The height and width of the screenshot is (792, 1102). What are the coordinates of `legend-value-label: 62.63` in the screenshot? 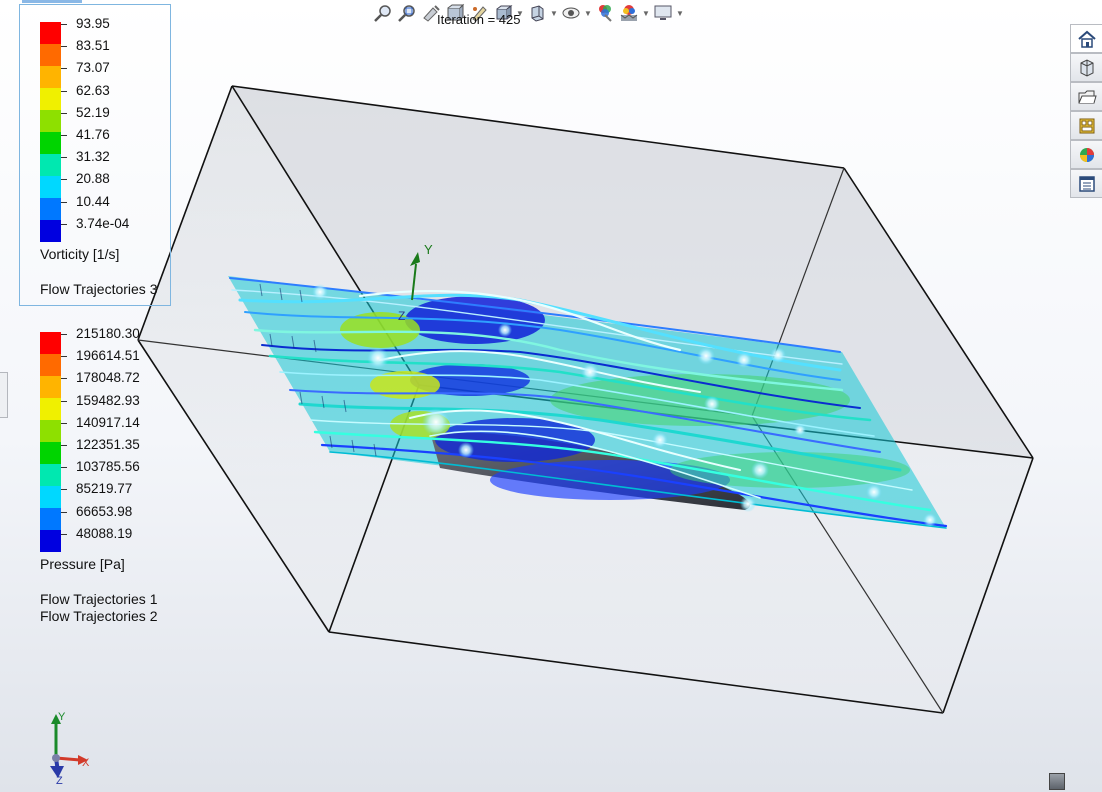 It's located at (93, 90).